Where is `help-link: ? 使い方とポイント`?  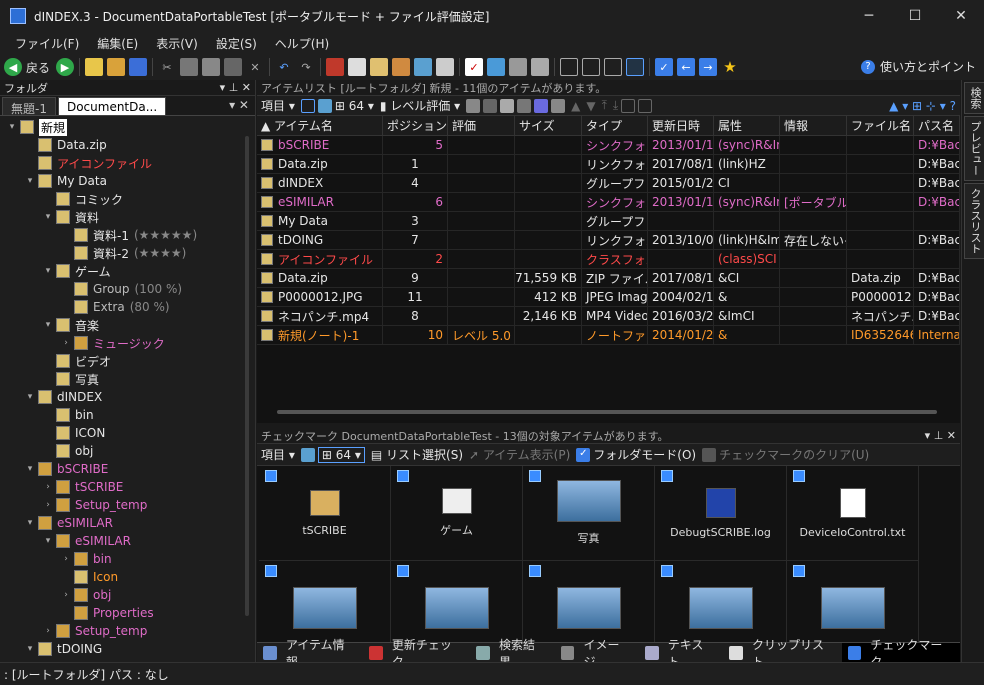 help-link: ? 使い方とポイント is located at coordinates (918, 66).